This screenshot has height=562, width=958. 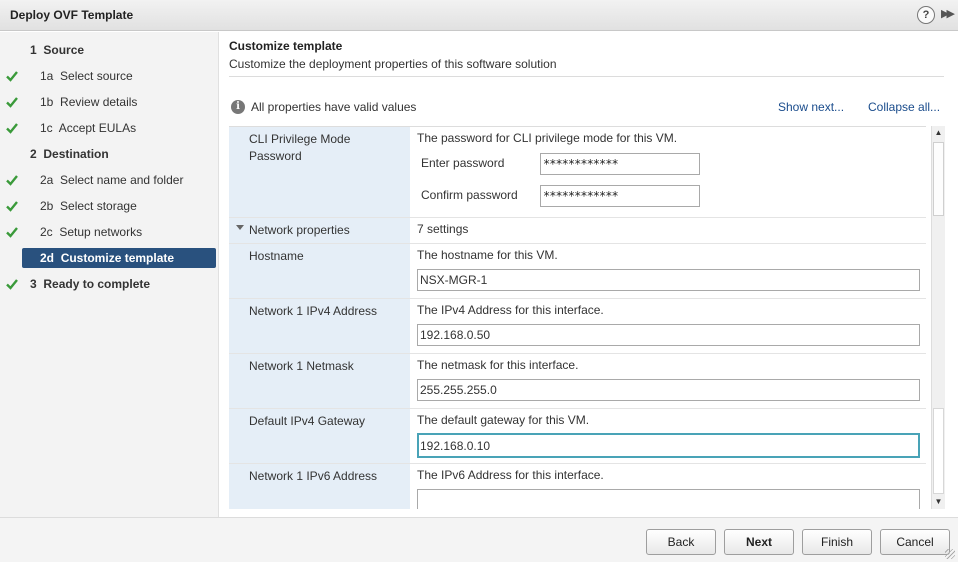 I want to click on step-2a-select-name-folder: 2a Select name and folder, so click(x=119, y=180).